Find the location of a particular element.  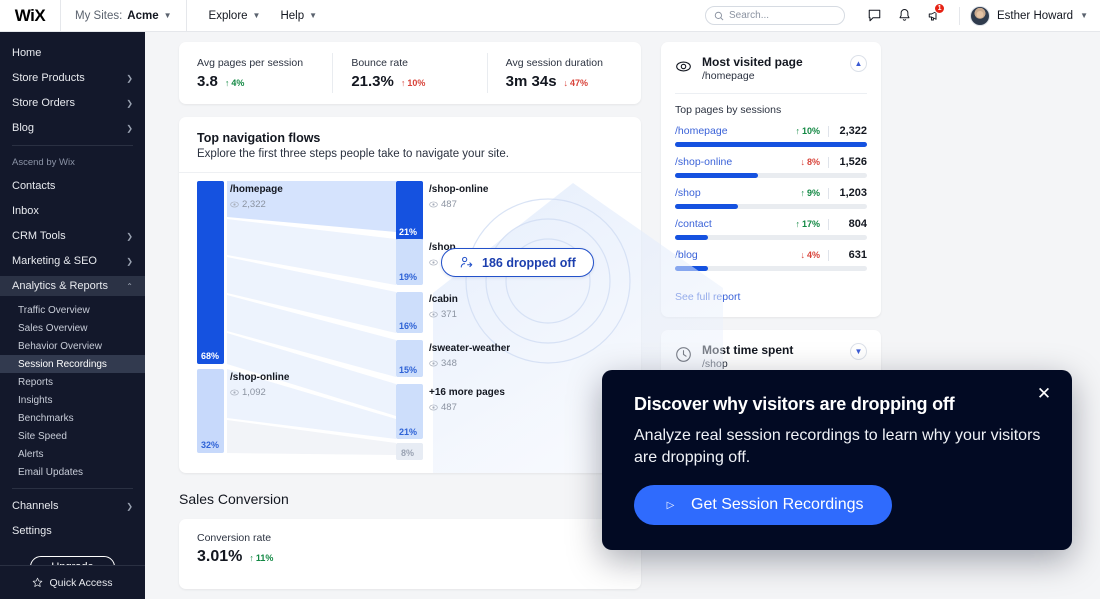

sankey-source-count-value: 1,092 is located at coordinates (254, 392).